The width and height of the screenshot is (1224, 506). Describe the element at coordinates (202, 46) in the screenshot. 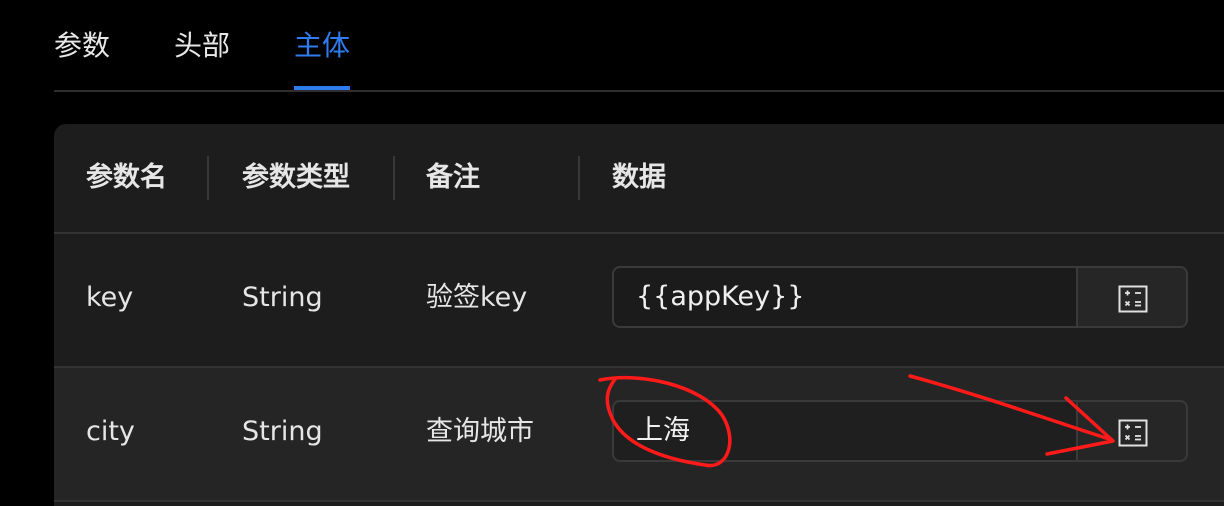

I see `tab-headers: 头部` at that location.